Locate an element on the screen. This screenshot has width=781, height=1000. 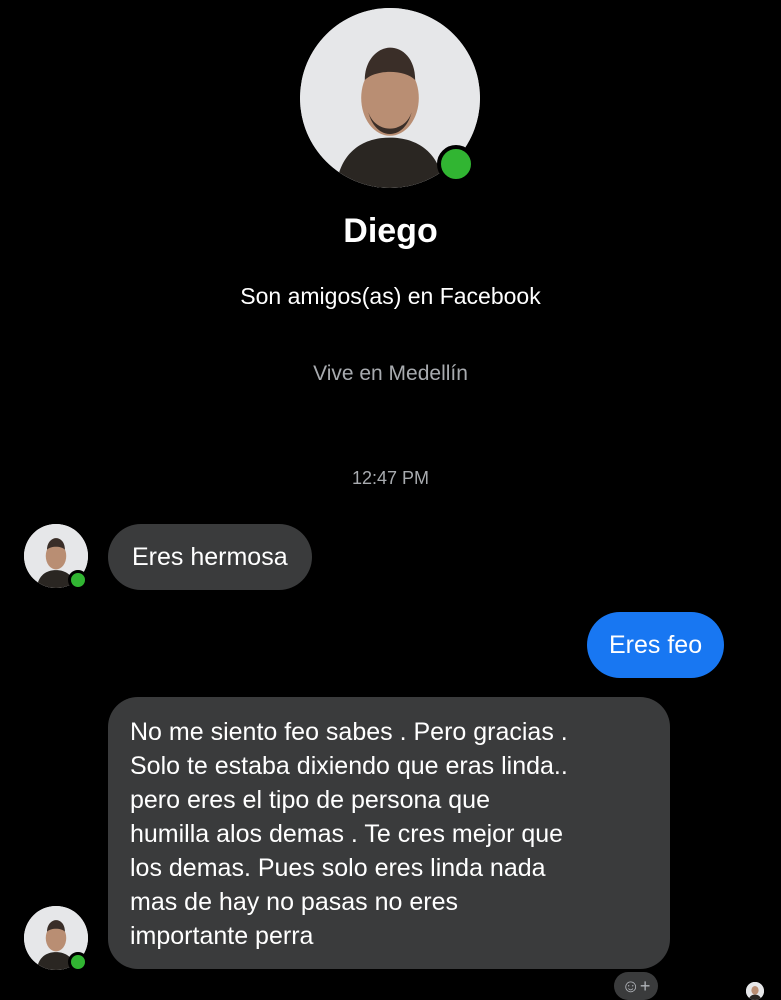
friendship-status: Son amigos(as) en Facebook is located at coordinates (390, 296).